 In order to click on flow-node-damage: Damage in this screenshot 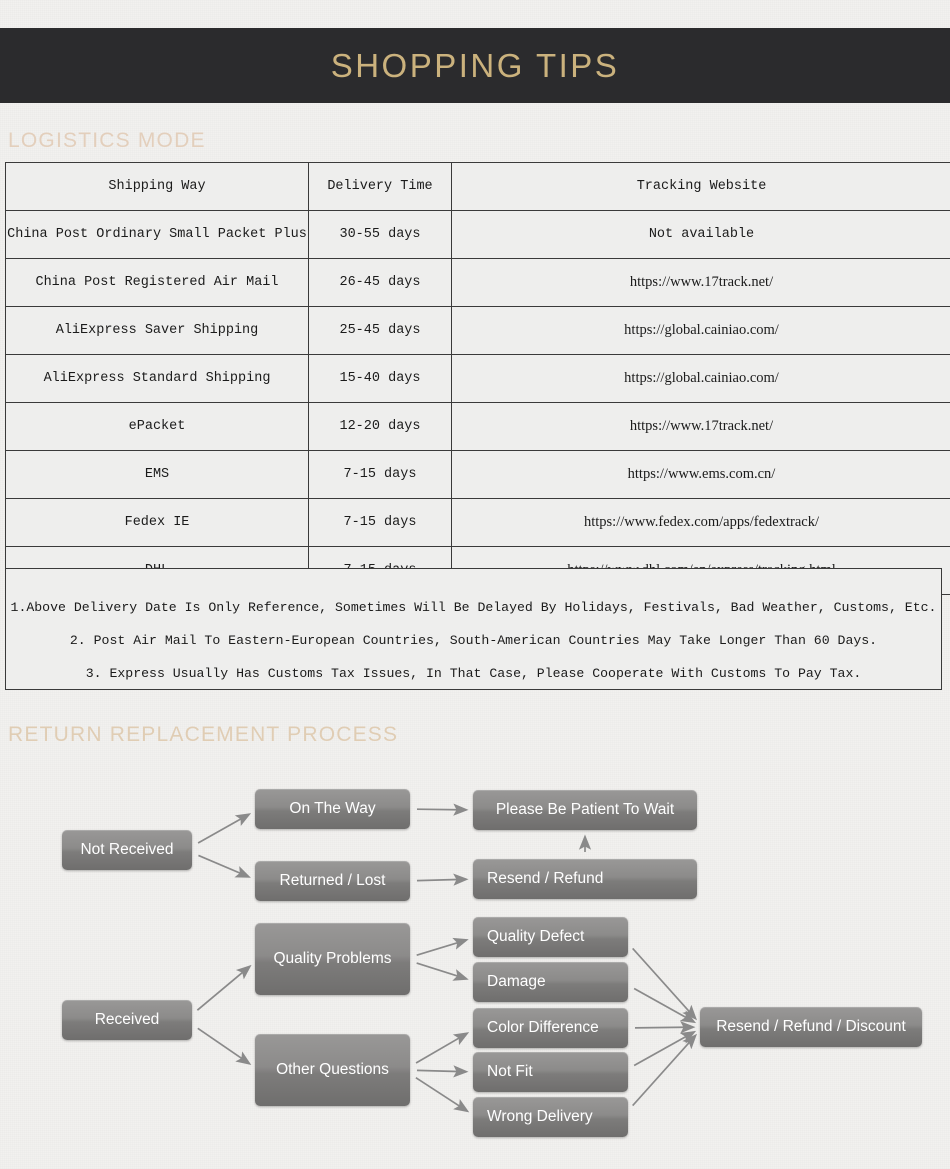, I will do `click(550, 982)`.